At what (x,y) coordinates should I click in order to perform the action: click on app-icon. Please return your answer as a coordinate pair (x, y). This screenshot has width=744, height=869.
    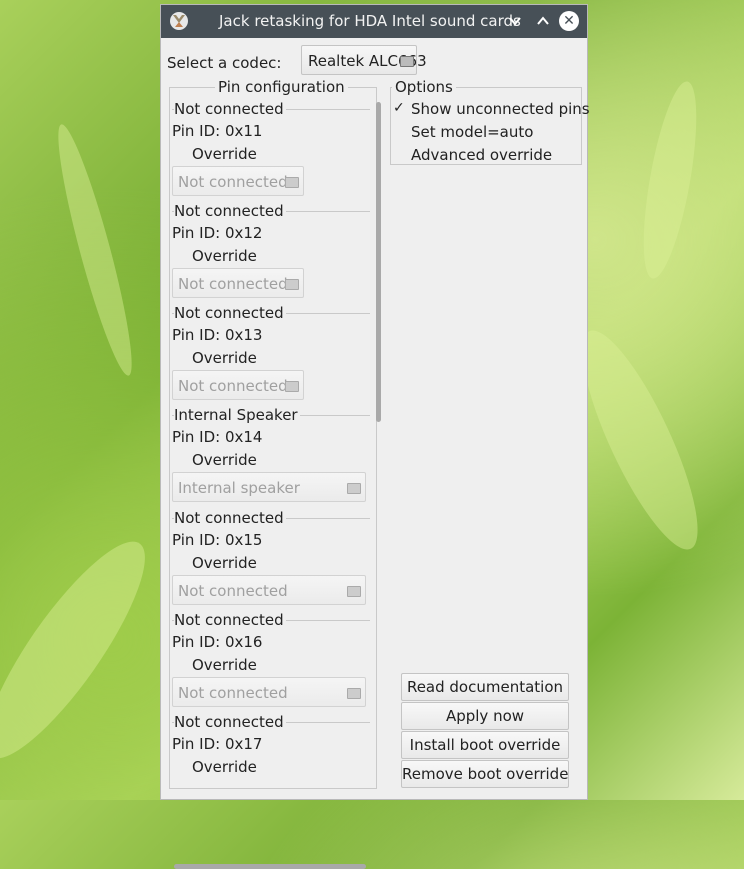
    Looking at the image, I should click on (179, 21).